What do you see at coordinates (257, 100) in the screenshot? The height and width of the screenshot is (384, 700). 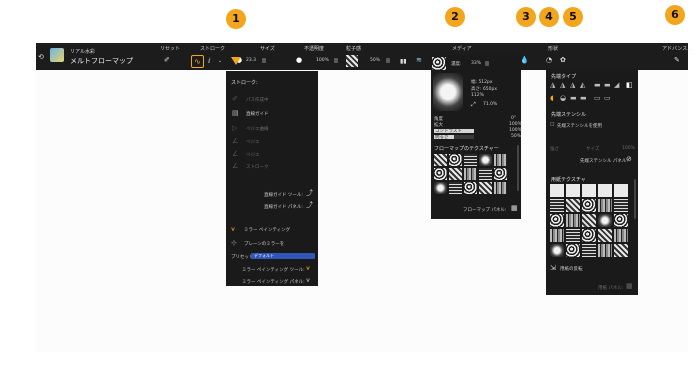 I see `stroke-item-path: パス作成中` at bounding box center [257, 100].